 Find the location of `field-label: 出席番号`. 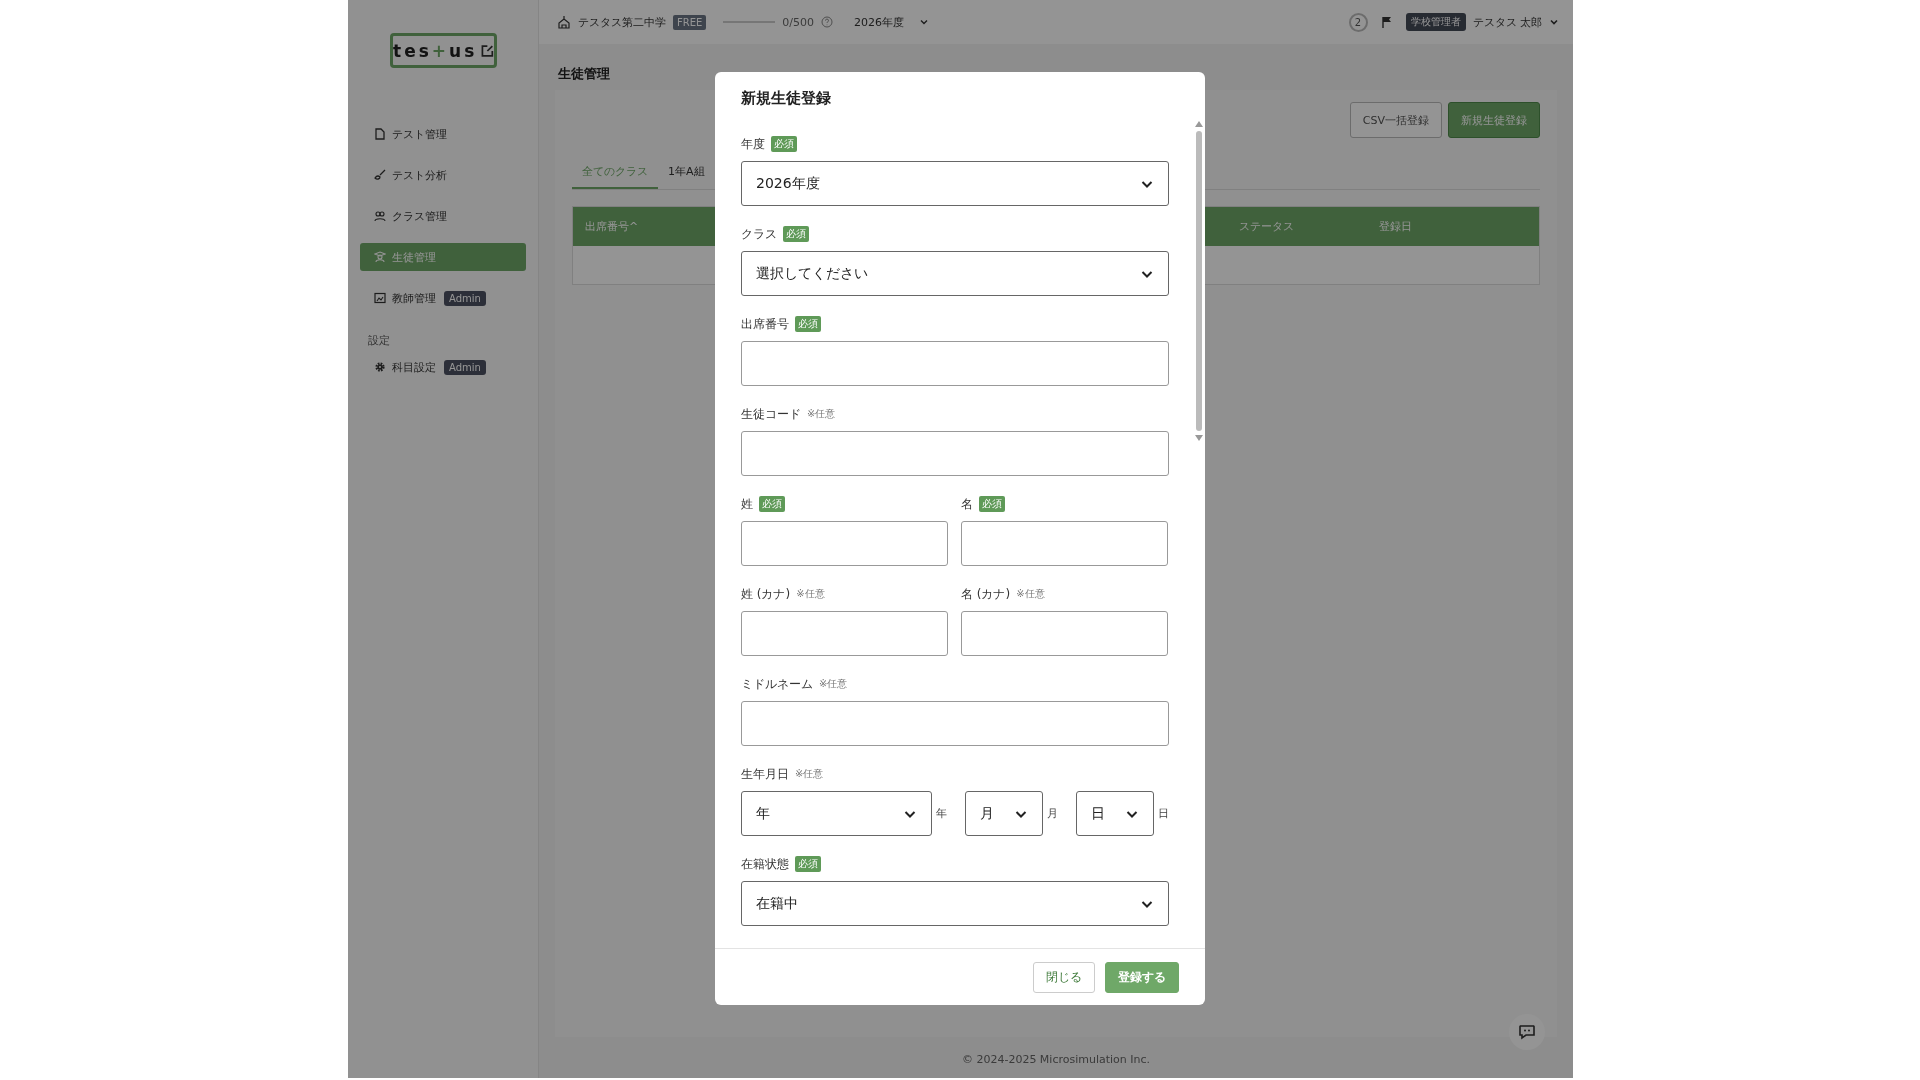

field-label: 出席番号 is located at coordinates (765, 324).